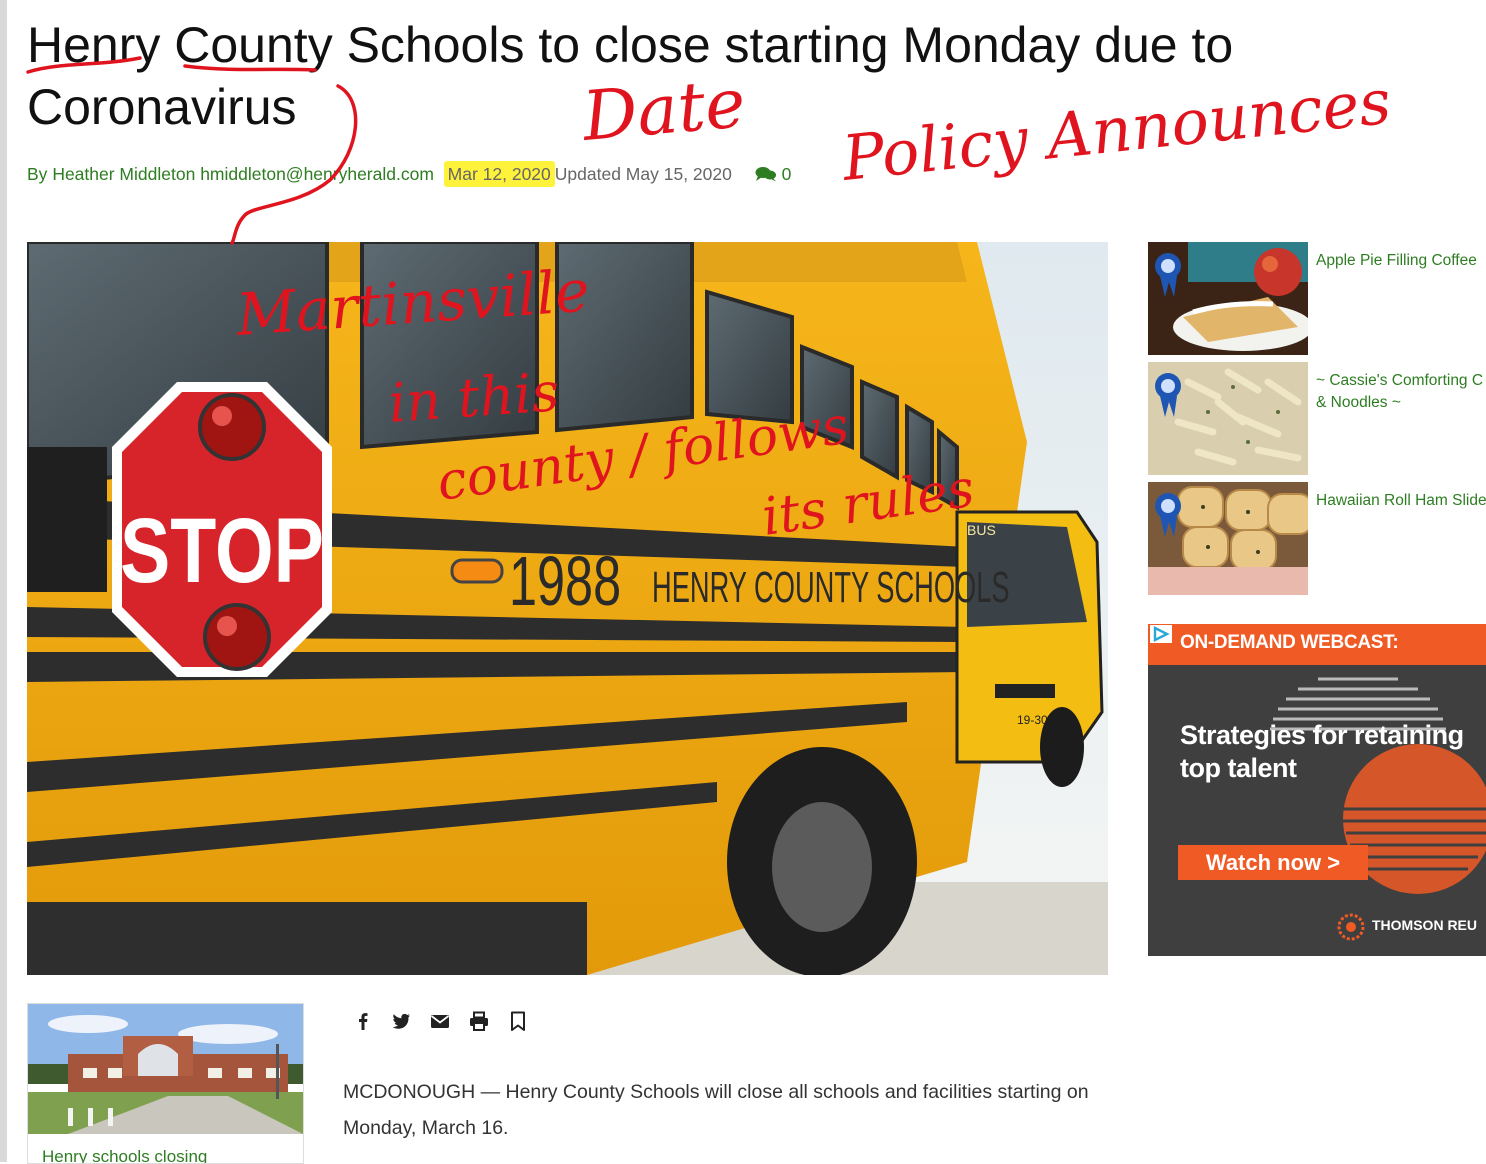 Image resolution: width=1486 pixels, height=1164 pixels. I want to click on recipe-link: ~ Cassie's Comforting C & Noodles ~, so click(1401, 392).